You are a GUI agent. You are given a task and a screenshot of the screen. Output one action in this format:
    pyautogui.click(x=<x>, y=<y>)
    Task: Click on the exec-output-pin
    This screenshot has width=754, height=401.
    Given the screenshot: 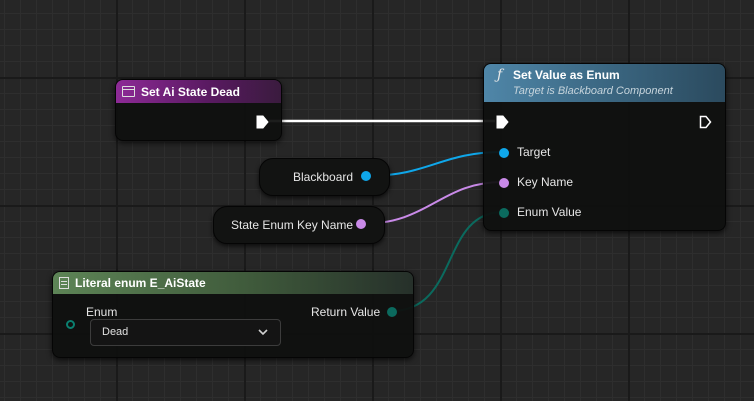 What is the action you would take?
    pyautogui.click(x=262, y=122)
    